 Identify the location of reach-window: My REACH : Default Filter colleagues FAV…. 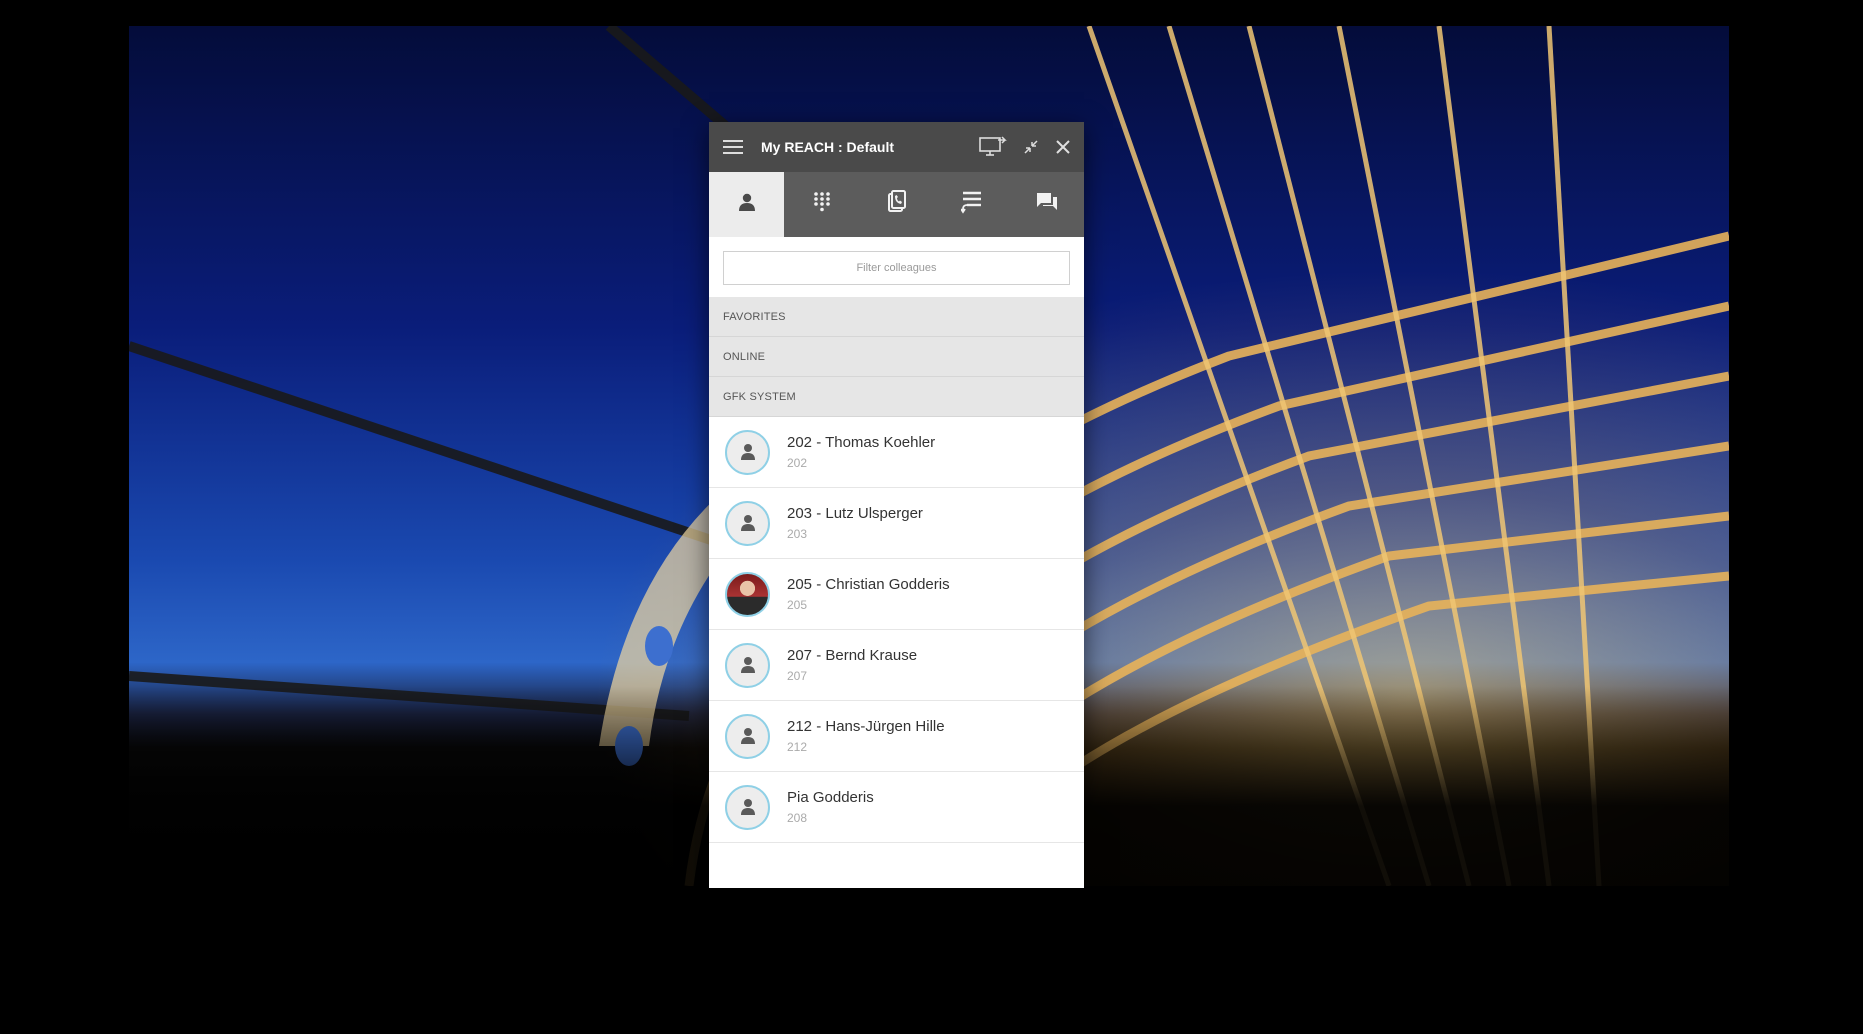
(896, 505).